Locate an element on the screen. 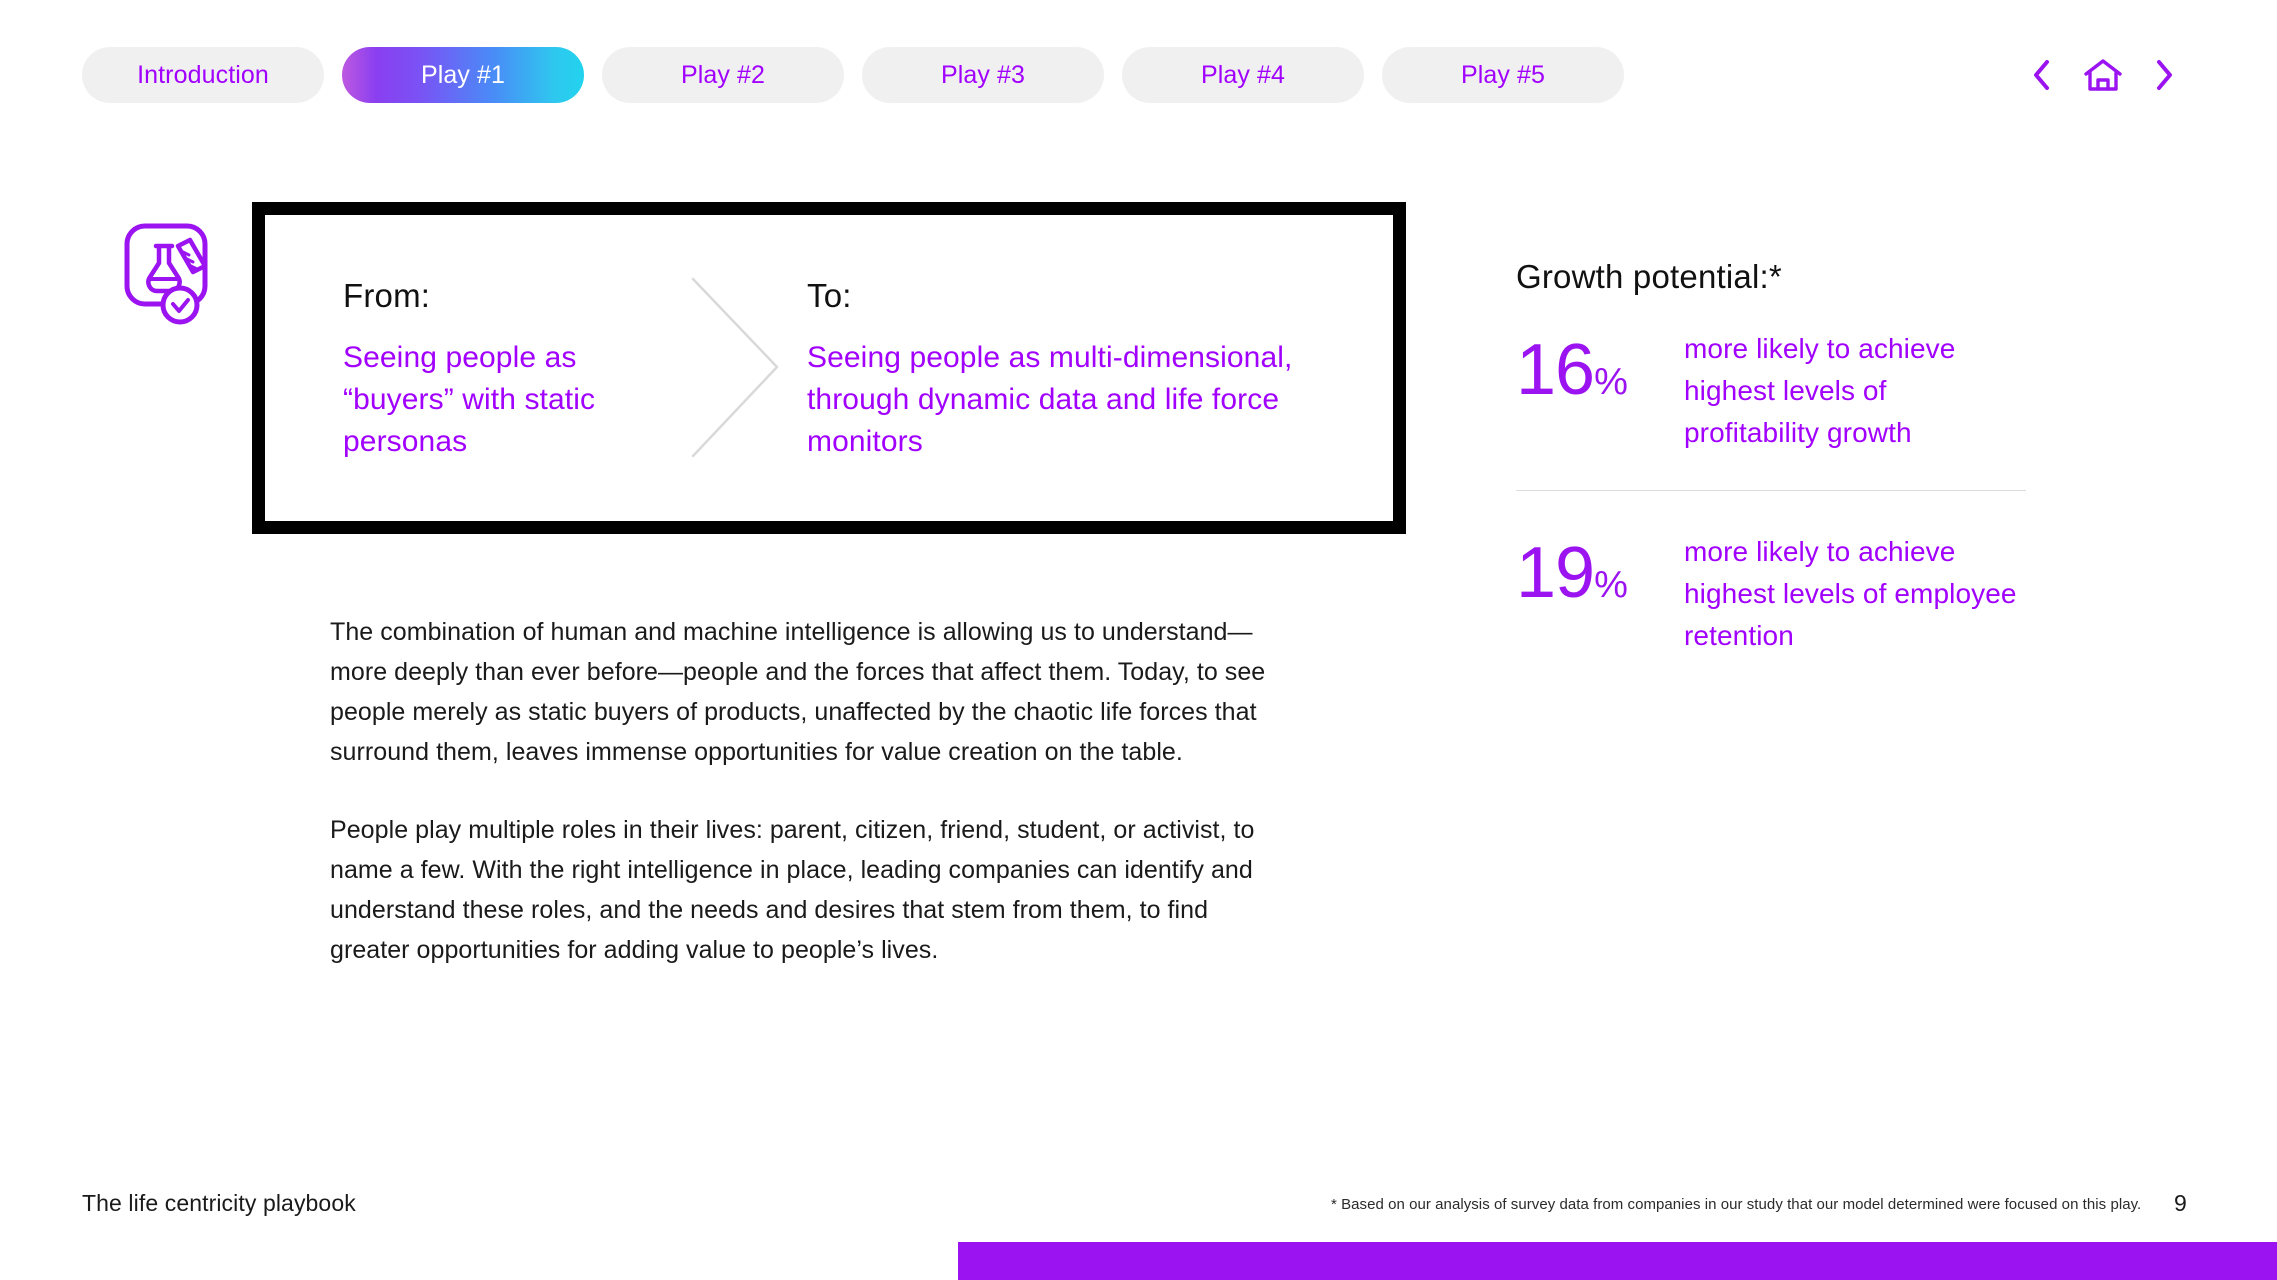 The height and width of the screenshot is (1280, 2277). tab-play-4: Play #4 is located at coordinates (1243, 75).